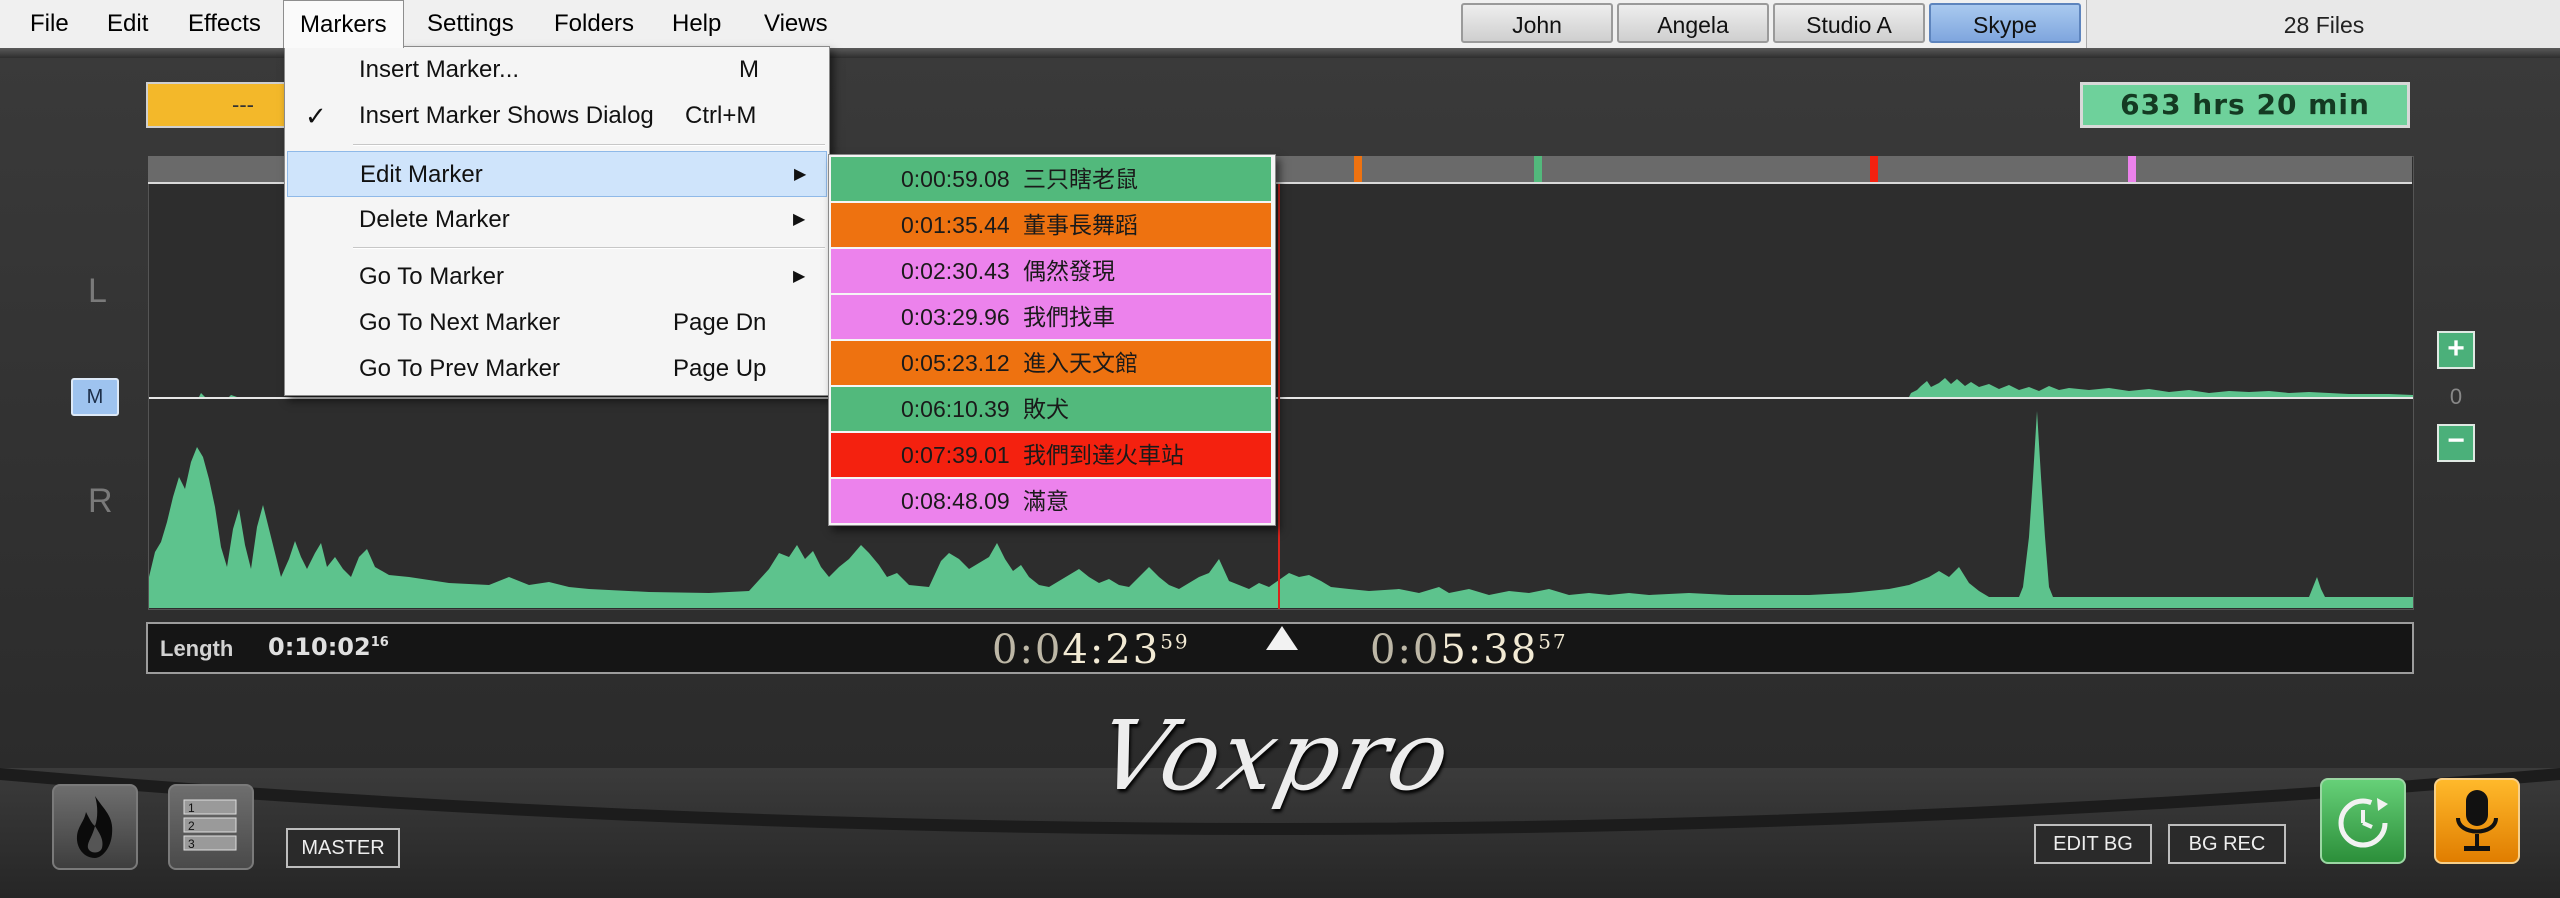 The height and width of the screenshot is (898, 2560). I want to click on zoom-out-button: −, so click(2456, 443).